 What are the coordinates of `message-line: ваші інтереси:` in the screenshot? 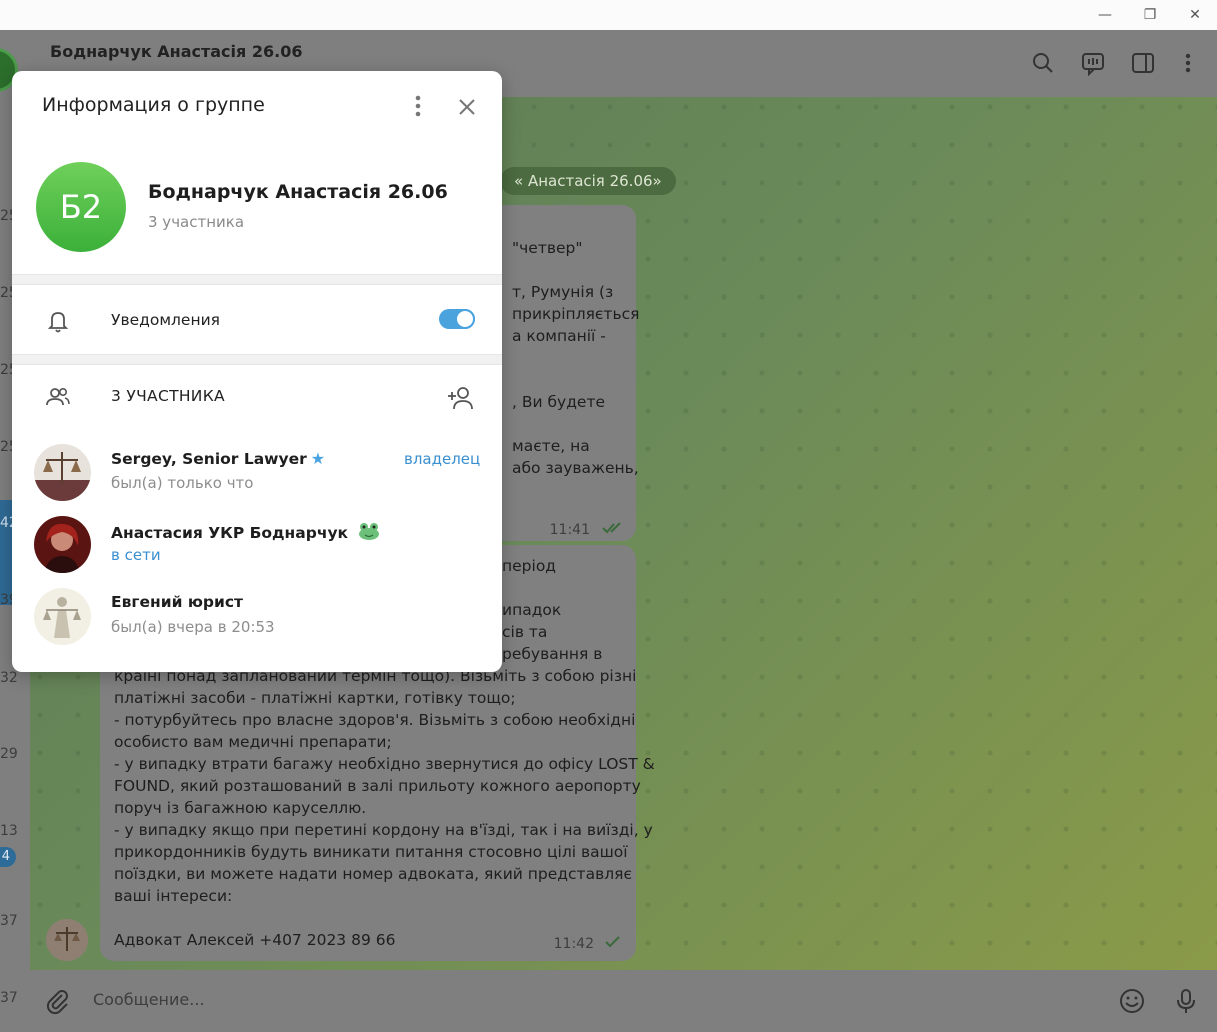 It's located at (173, 896).